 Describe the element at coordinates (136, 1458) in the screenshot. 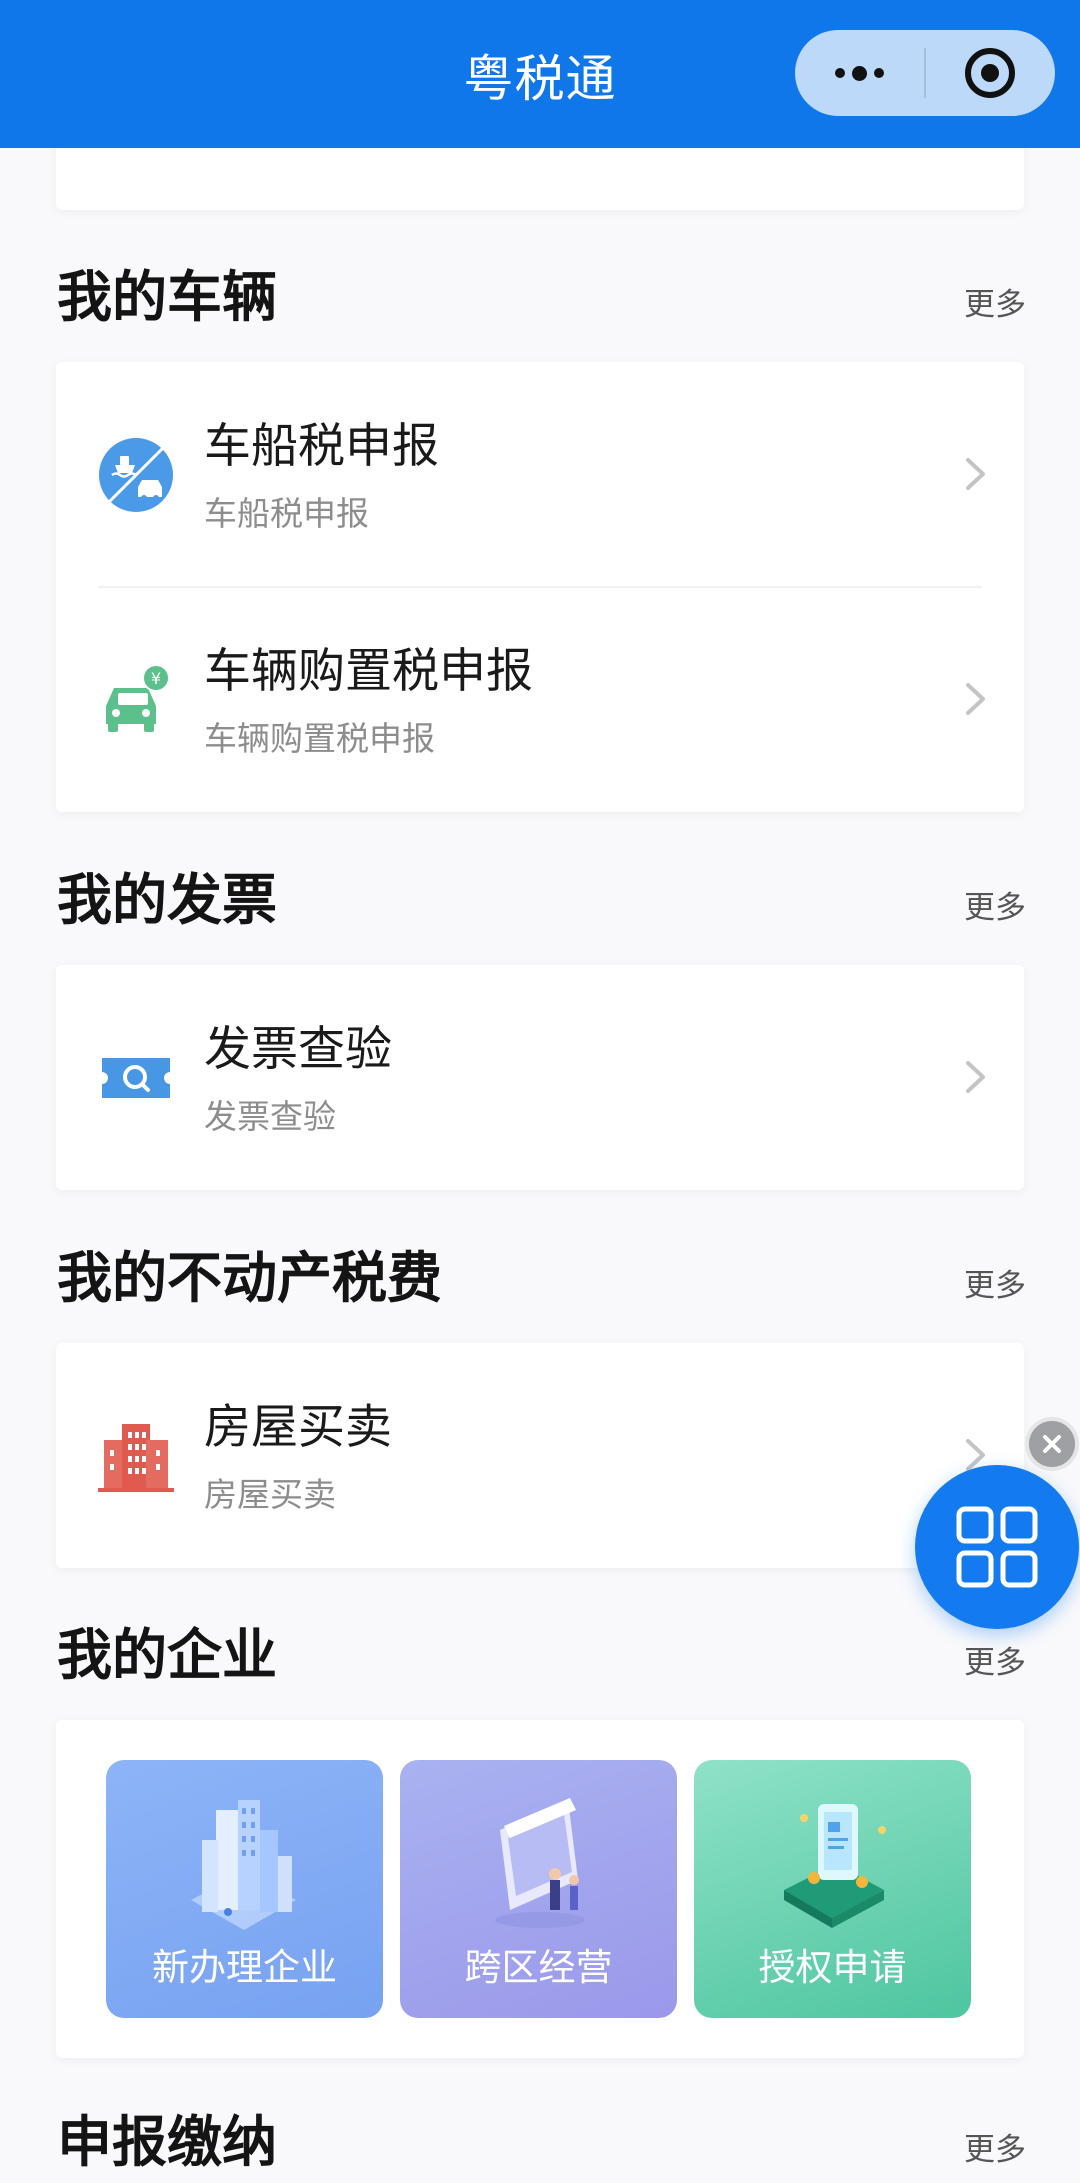

I see `building-icon` at that location.